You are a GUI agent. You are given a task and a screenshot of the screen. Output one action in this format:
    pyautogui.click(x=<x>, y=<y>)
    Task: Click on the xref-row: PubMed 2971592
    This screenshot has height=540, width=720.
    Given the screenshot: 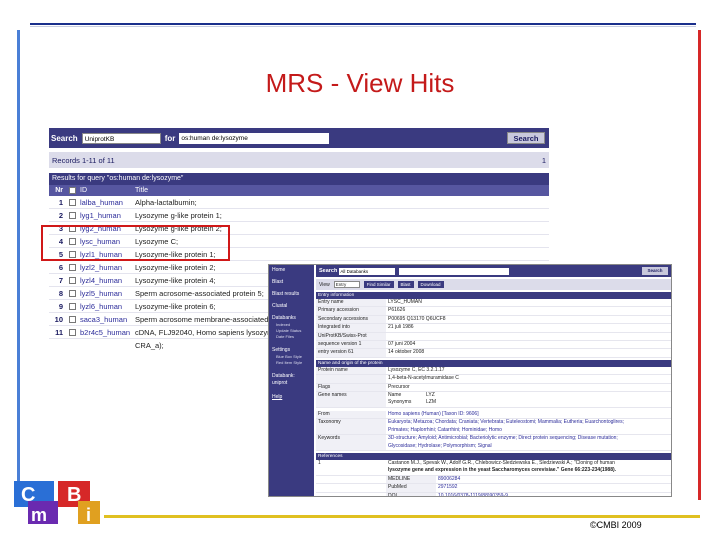 What is the action you would take?
    pyautogui.click(x=493, y=488)
    